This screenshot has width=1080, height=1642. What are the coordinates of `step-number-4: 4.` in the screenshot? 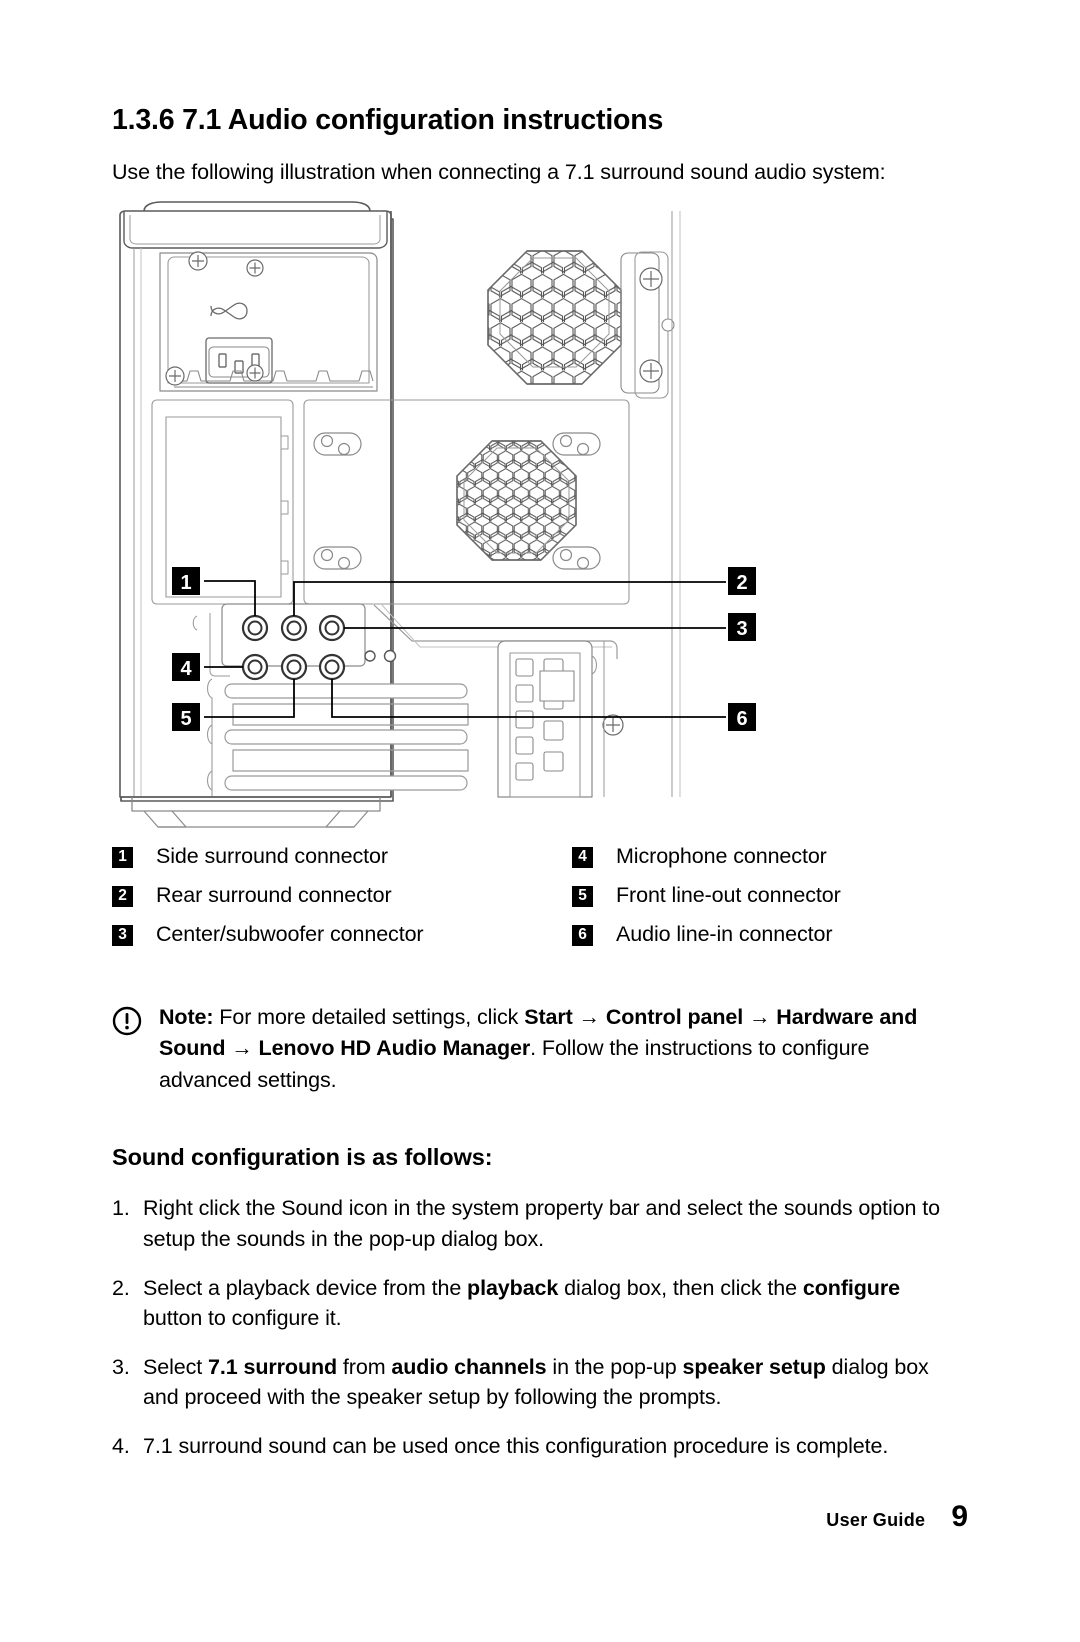 It's located at (121, 1445).